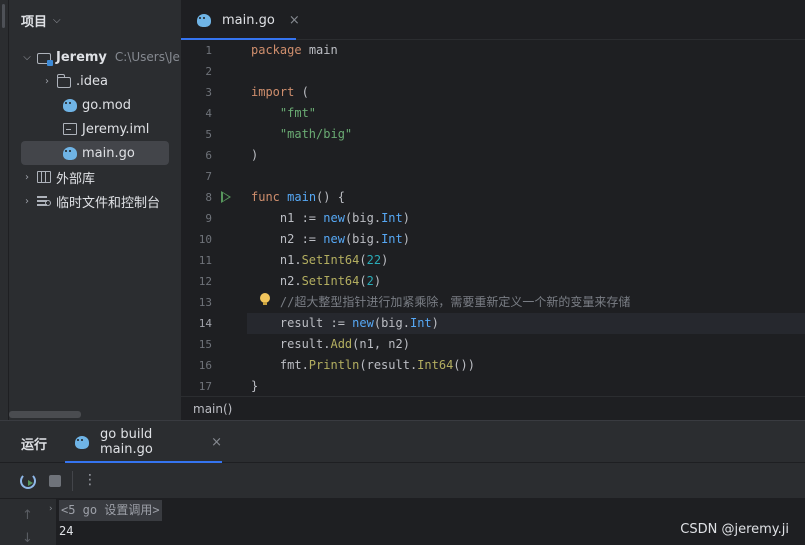  I want to click on tree-item-scratches: › 临时文件和控制台, so click(95, 201).